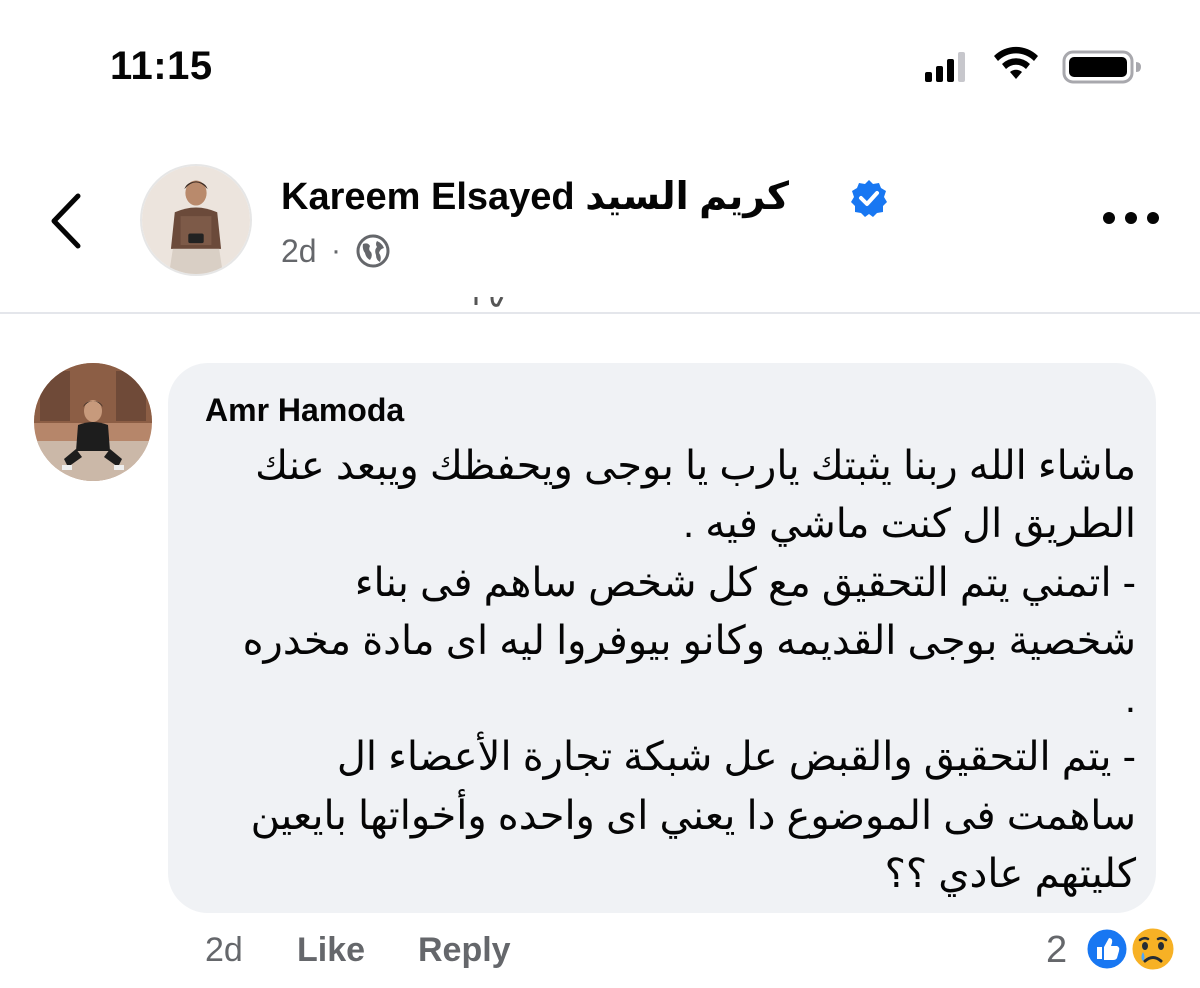 The height and width of the screenshot is (988, 1200). What do you see at coordinates (69, 221) in the screenshot?
I see `back-button` at bounding box center [69, 221].